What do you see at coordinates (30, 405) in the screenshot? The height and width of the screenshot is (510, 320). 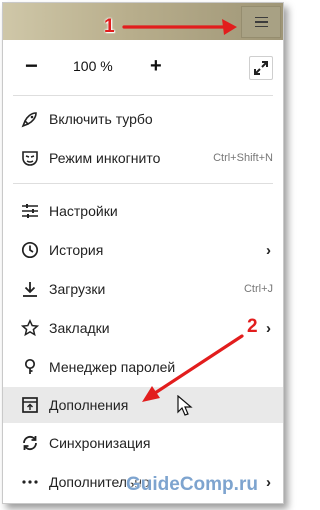 I see `extension-icon` at bounding box center [30, 405].